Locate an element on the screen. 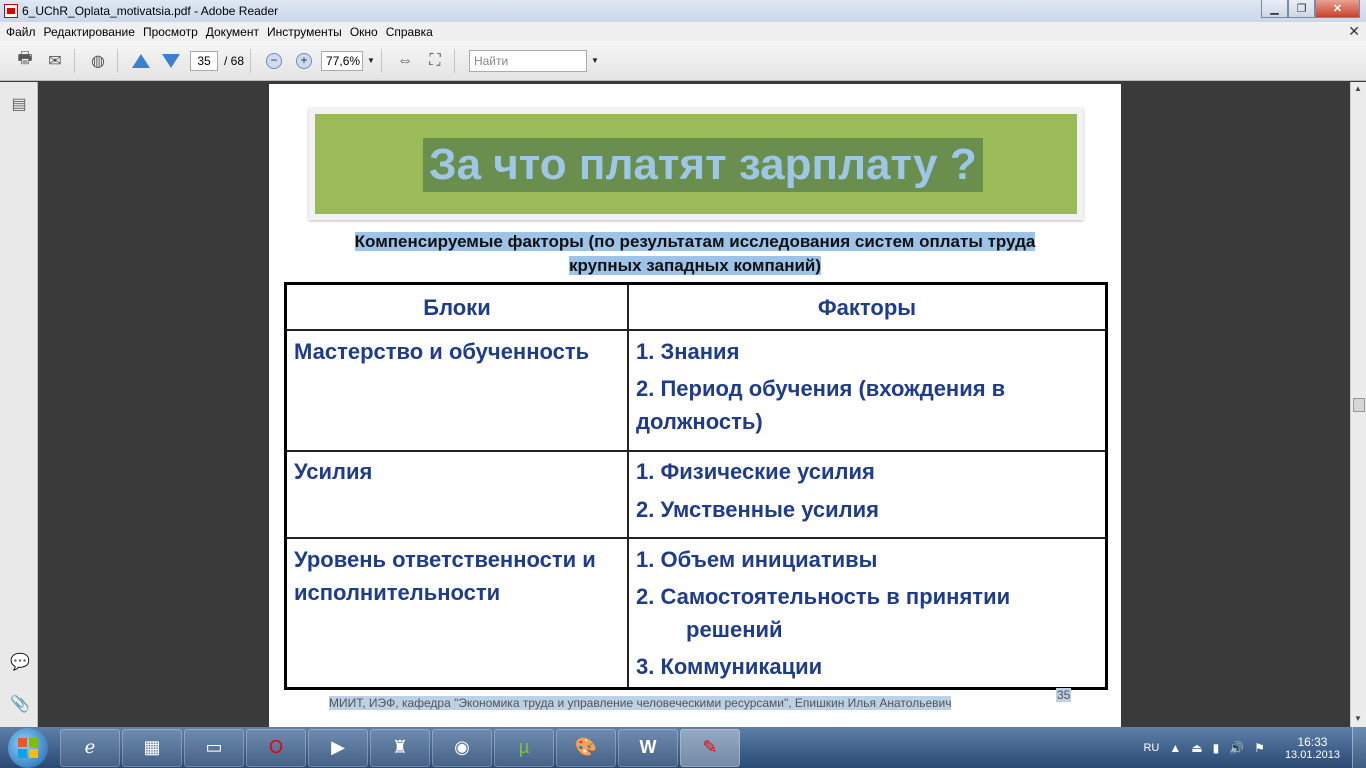 The height and width of the screenshot is (768, 1366). collaborate-icon: ◍ is located at coordinates (98, 61).